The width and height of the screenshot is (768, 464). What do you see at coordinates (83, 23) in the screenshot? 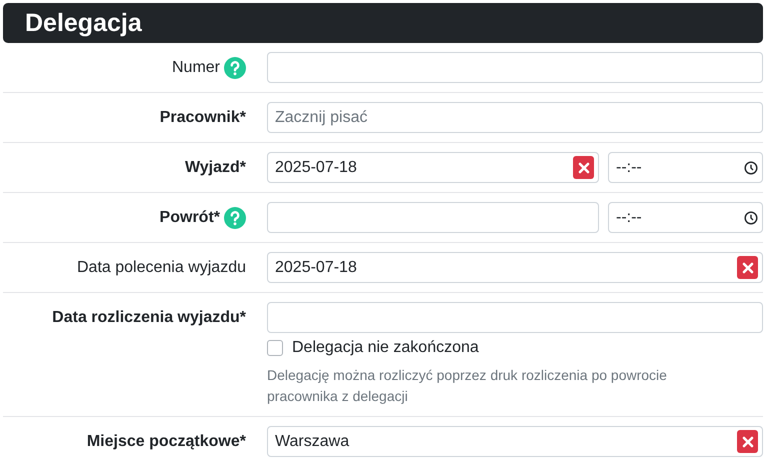
I see `page-title: Delegacja` at bounding box center [83, 23].